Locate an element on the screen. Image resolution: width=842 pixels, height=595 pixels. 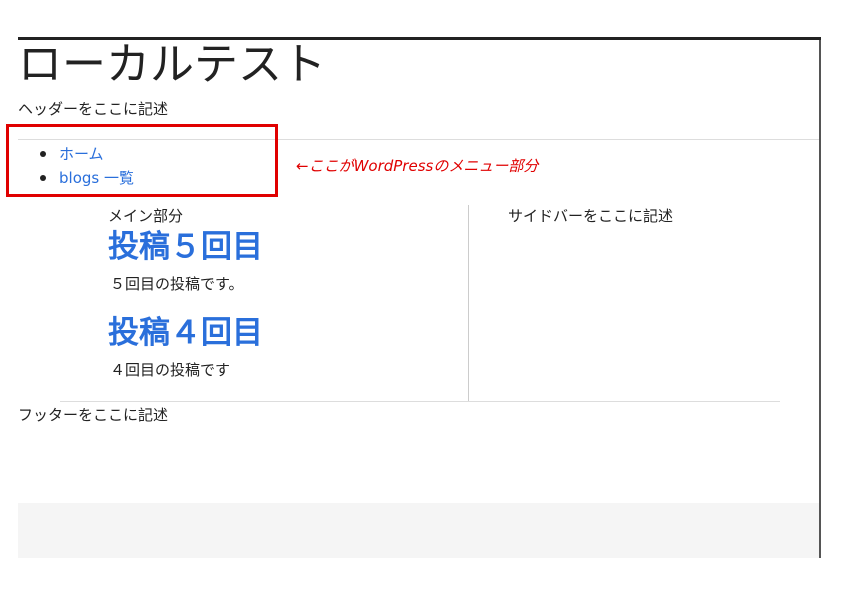
post-excerpt: ４回目の投稿です is located at coordinates (170, 370).